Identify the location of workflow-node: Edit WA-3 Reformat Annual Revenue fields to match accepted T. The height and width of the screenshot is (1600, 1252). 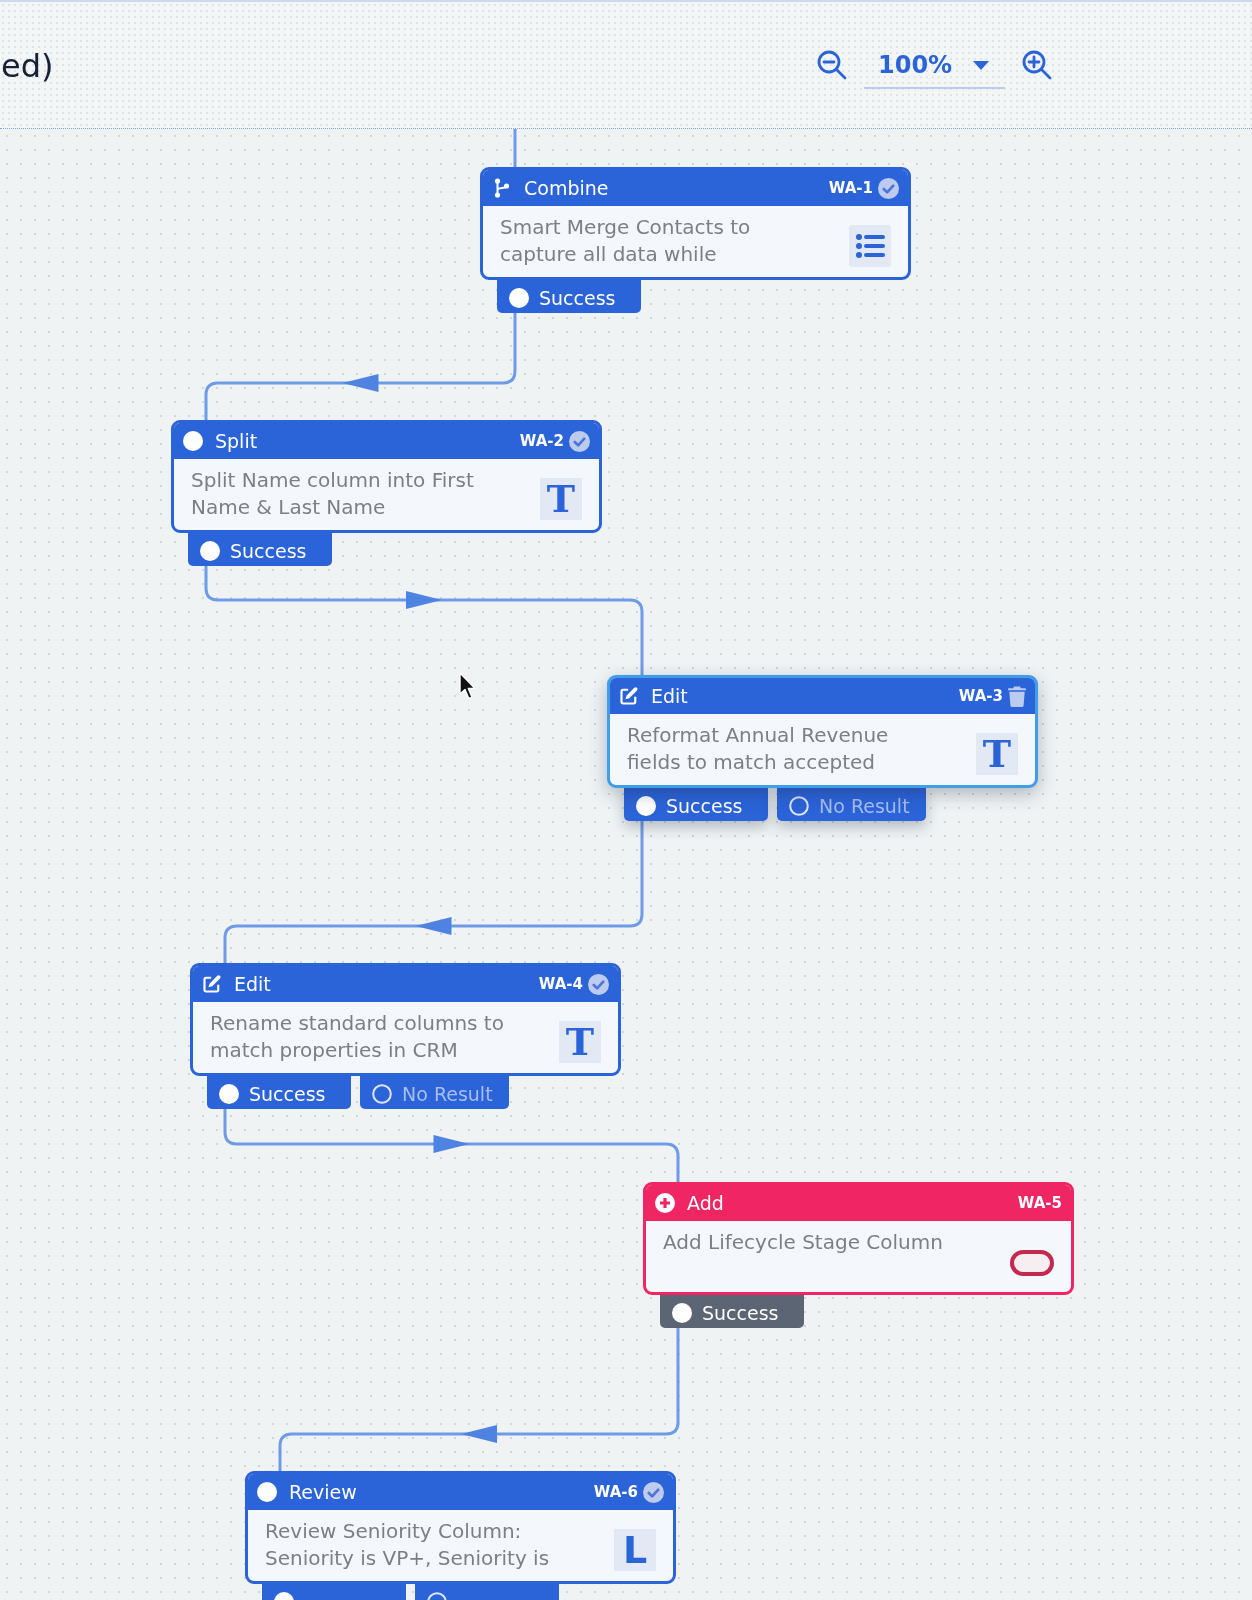
(822, 731).